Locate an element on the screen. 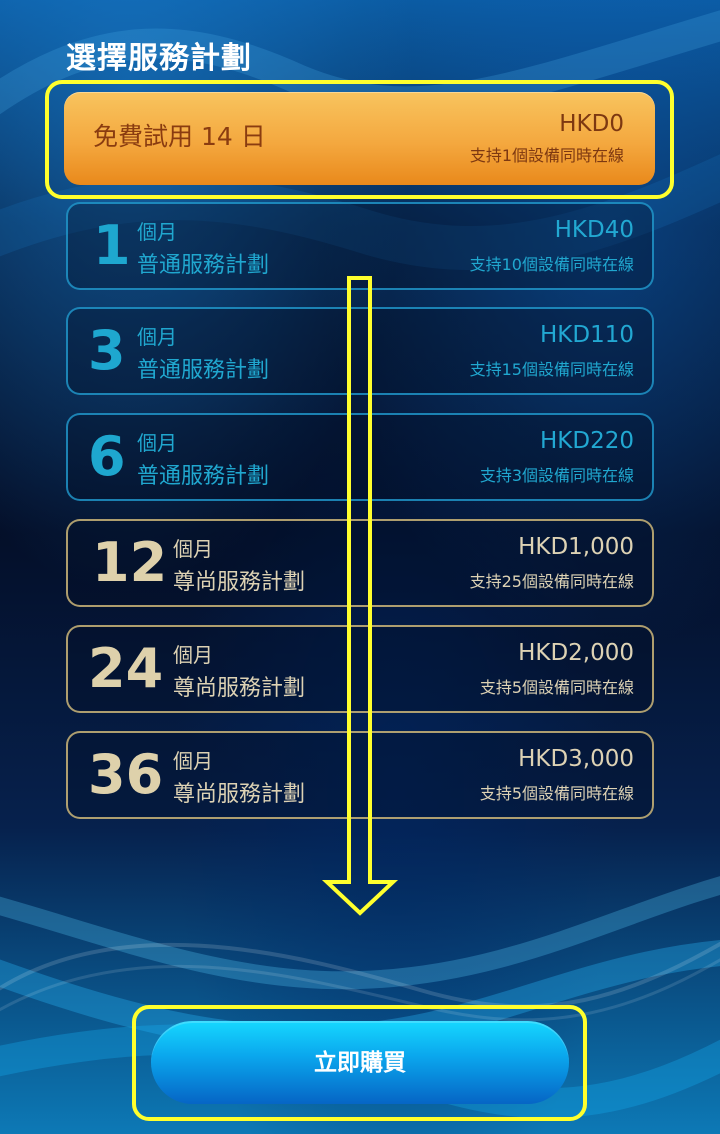 The width and height of the screenshot is (720, 1134). trial-price: HKD0 is located at coordinates (591, 124).